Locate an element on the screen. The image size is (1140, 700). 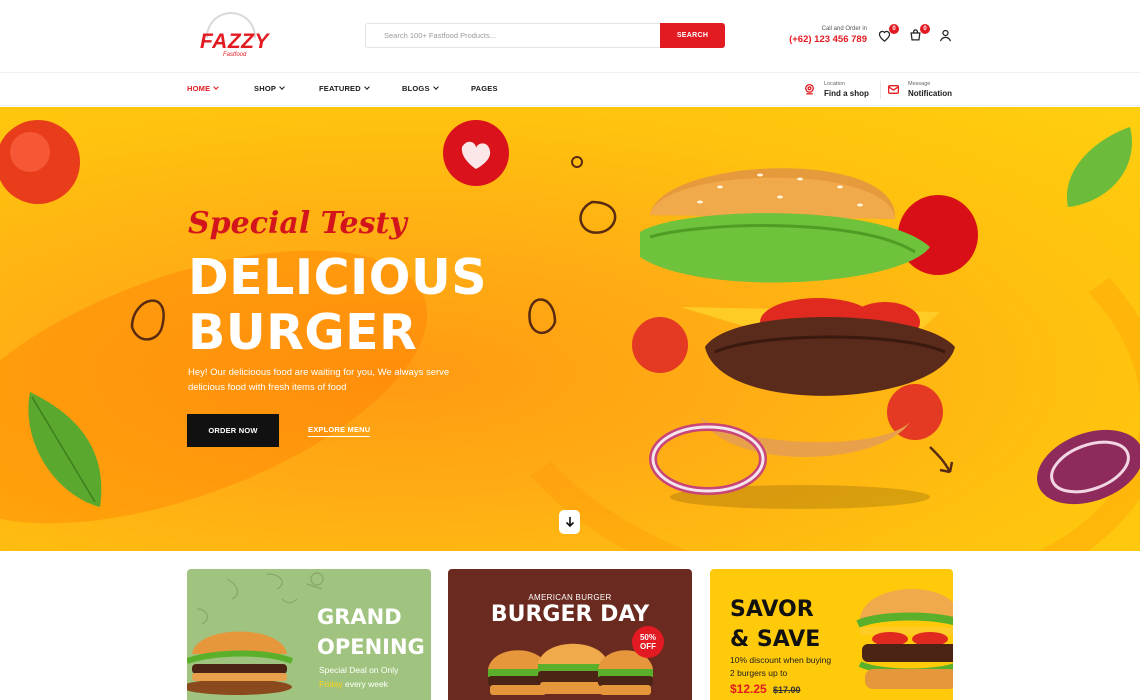
notification-link: Message Notification is located at coordinates (919, 89).